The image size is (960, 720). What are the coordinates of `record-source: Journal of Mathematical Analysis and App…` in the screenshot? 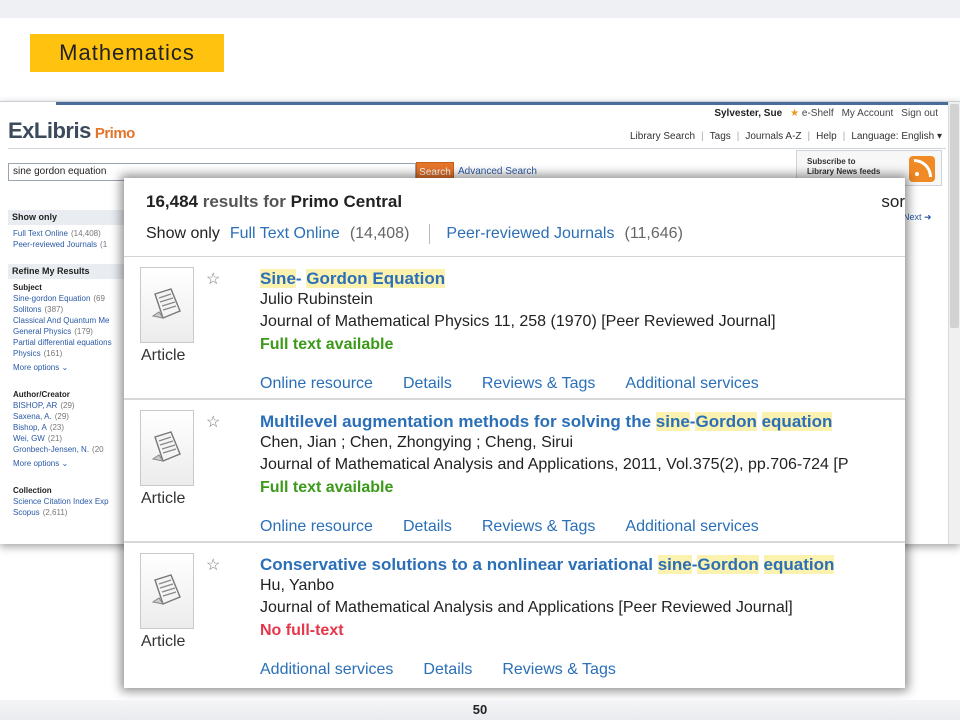 It's located at (526, 607).